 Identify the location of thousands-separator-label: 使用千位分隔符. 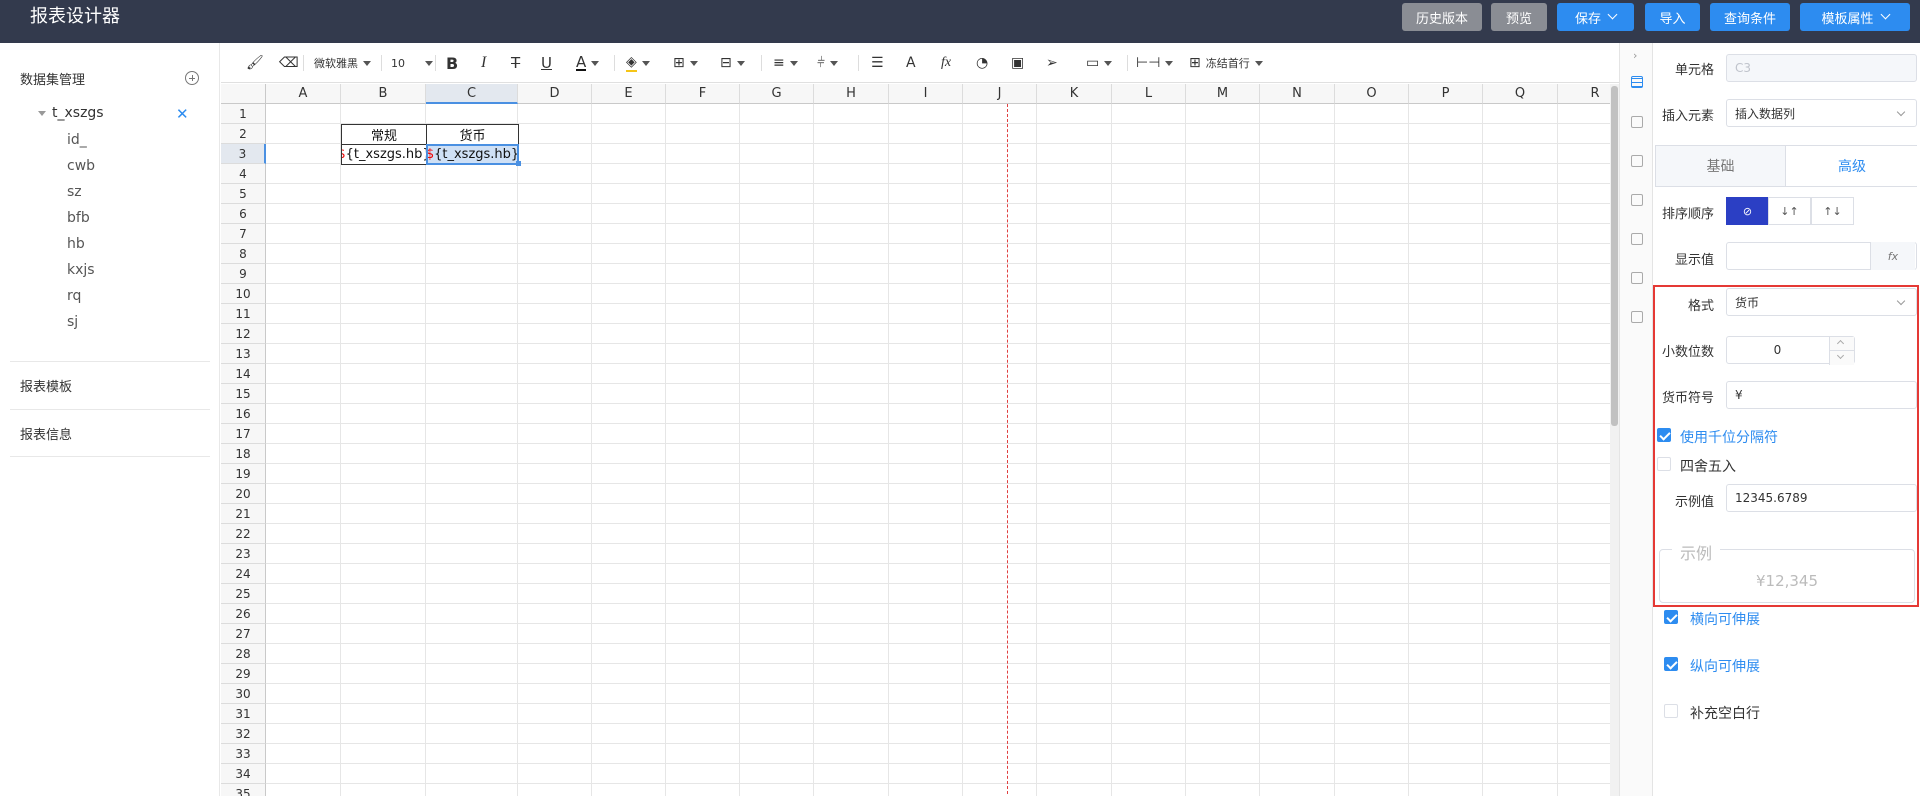
(1729, 437).